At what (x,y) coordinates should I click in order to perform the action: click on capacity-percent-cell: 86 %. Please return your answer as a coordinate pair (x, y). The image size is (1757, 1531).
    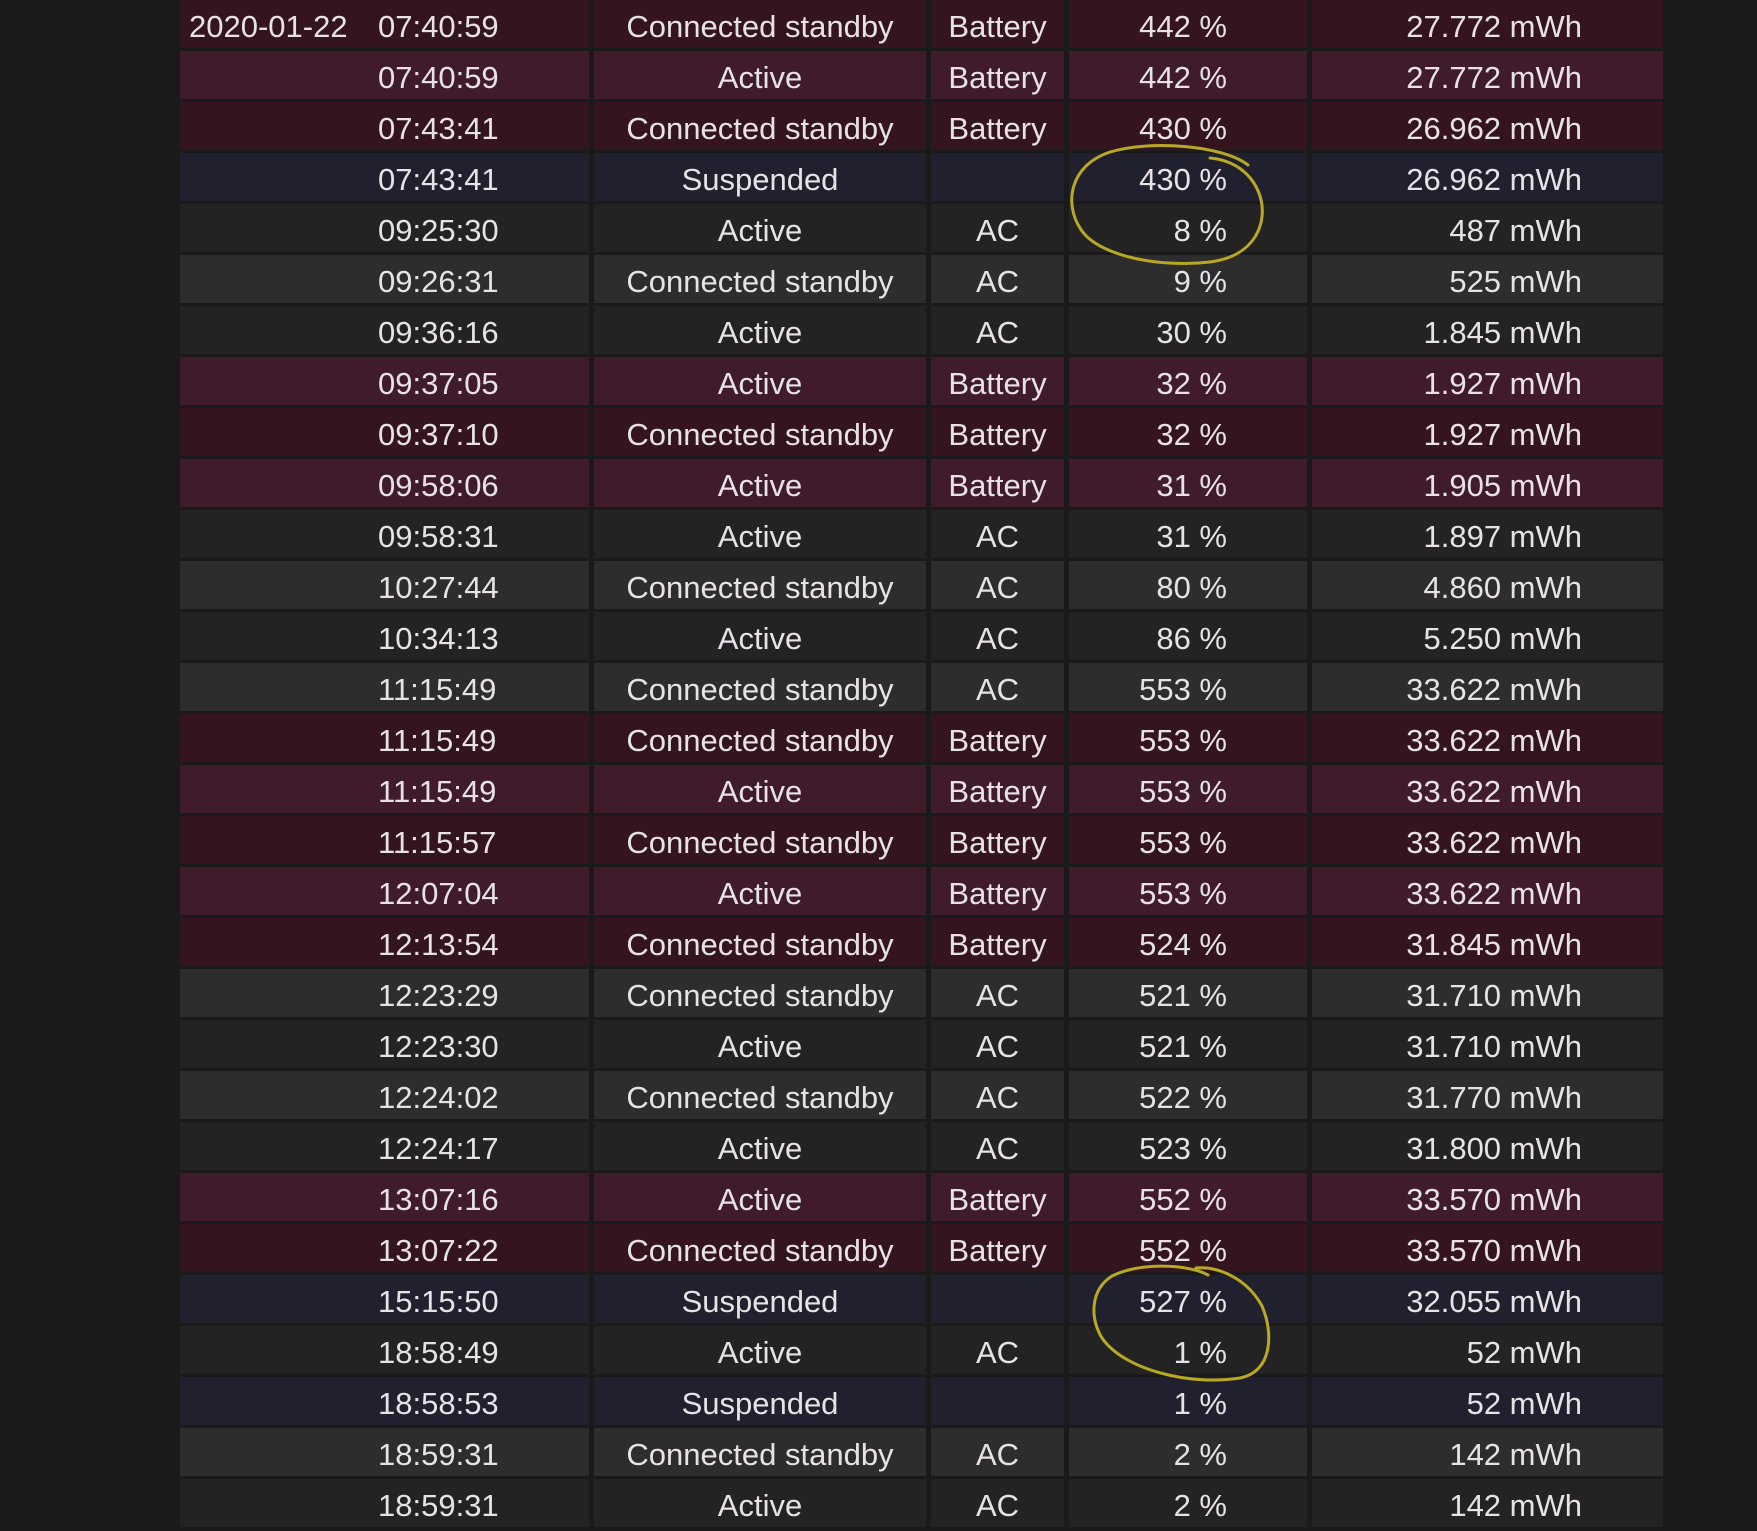
    Looking at the image, I should click on (1188, 636).